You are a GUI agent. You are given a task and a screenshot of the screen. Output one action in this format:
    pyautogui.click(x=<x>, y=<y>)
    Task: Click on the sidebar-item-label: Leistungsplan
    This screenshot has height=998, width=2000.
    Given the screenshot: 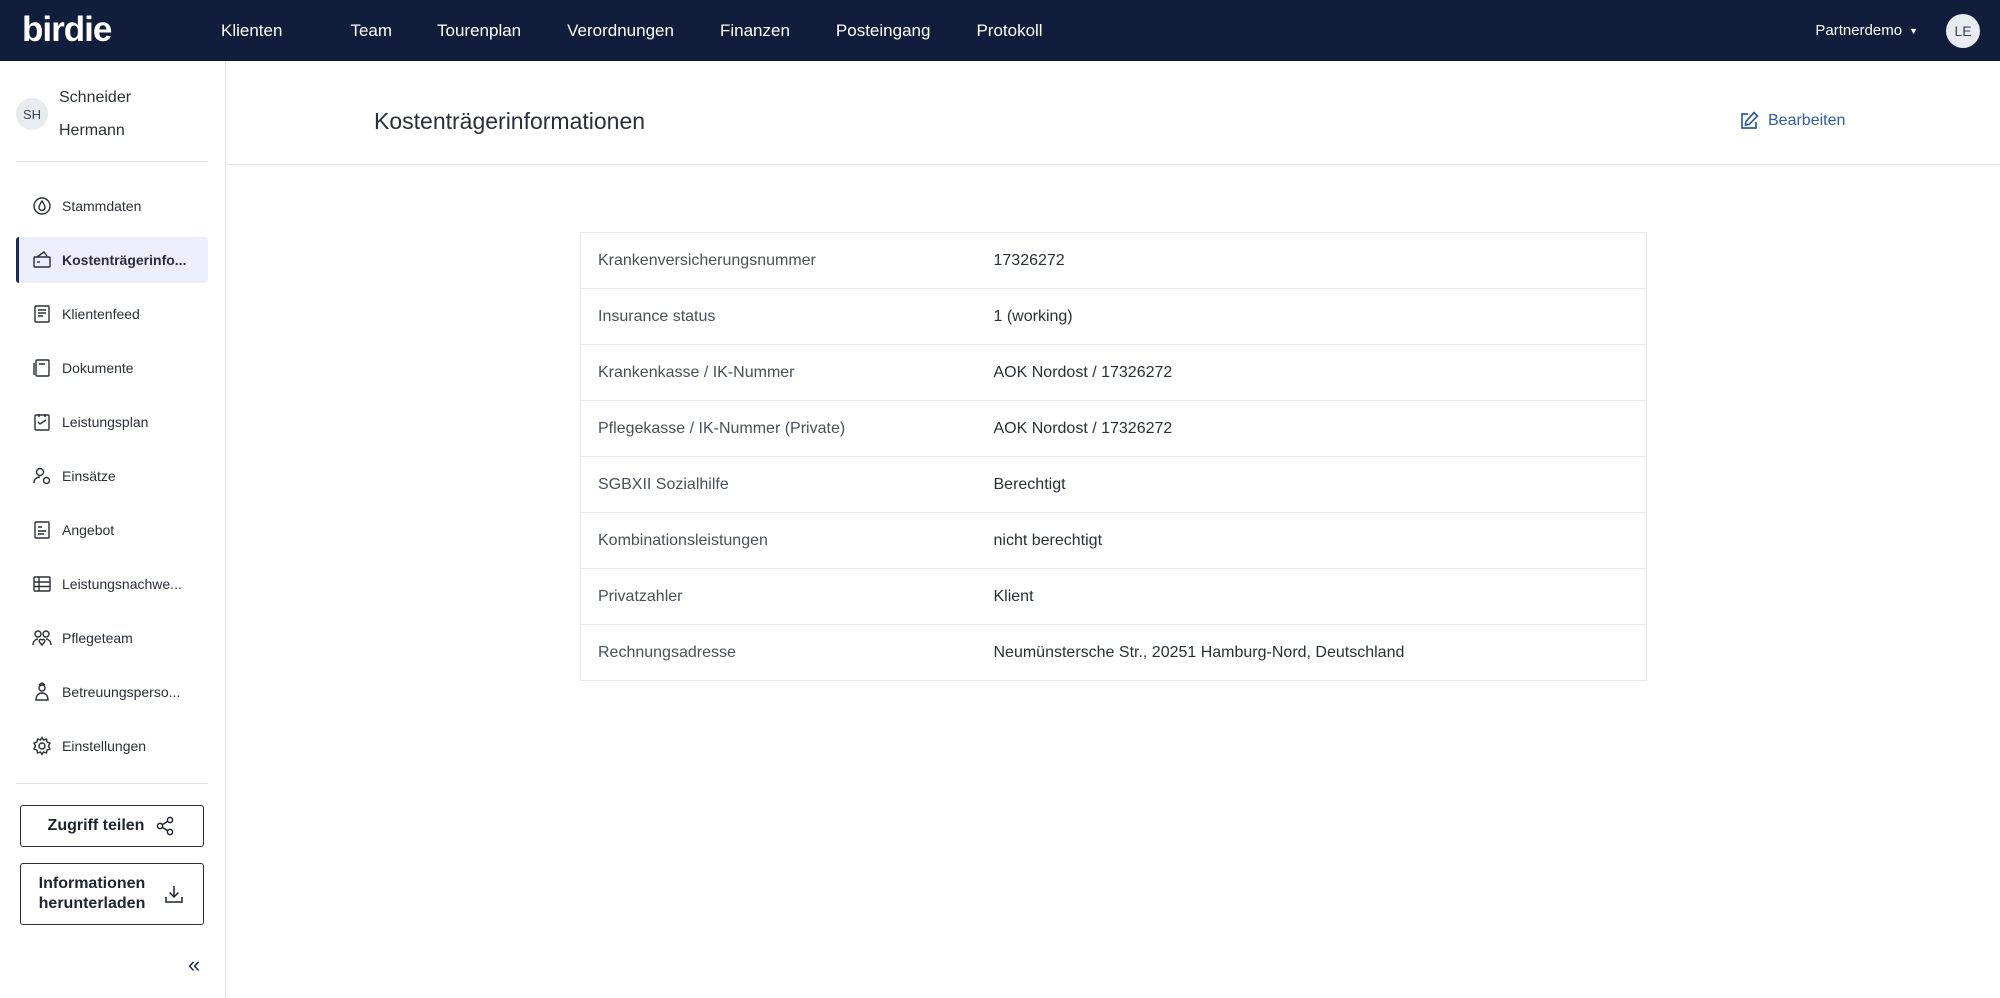 What is the action you would take?
    pyautogui.click(x=105, y=422)
    